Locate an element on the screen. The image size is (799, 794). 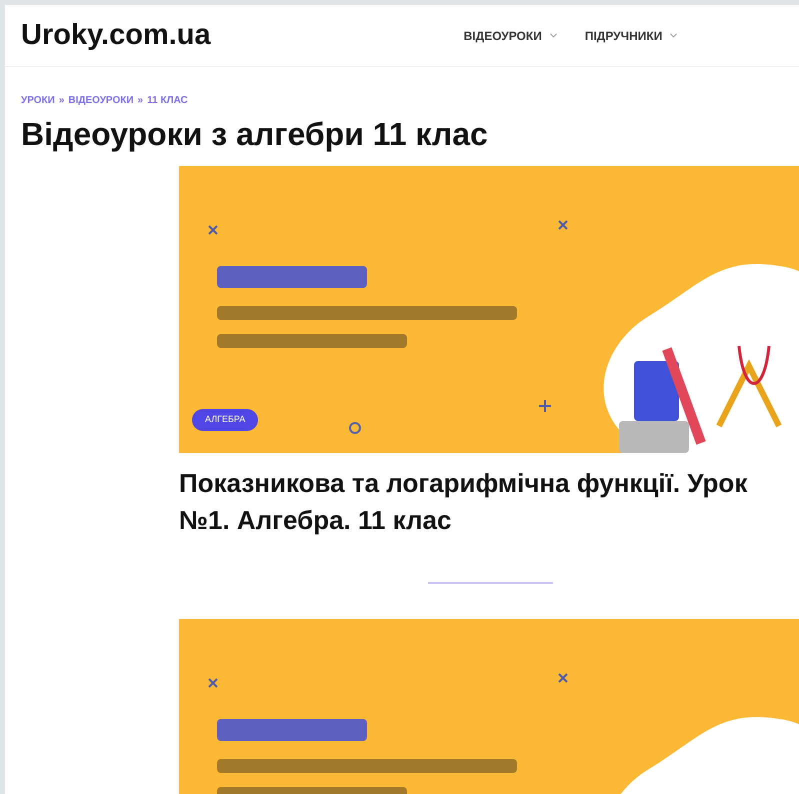
breadcrumb-link: ВІДЕОУРОКИ is located at coordinates (101, 100).